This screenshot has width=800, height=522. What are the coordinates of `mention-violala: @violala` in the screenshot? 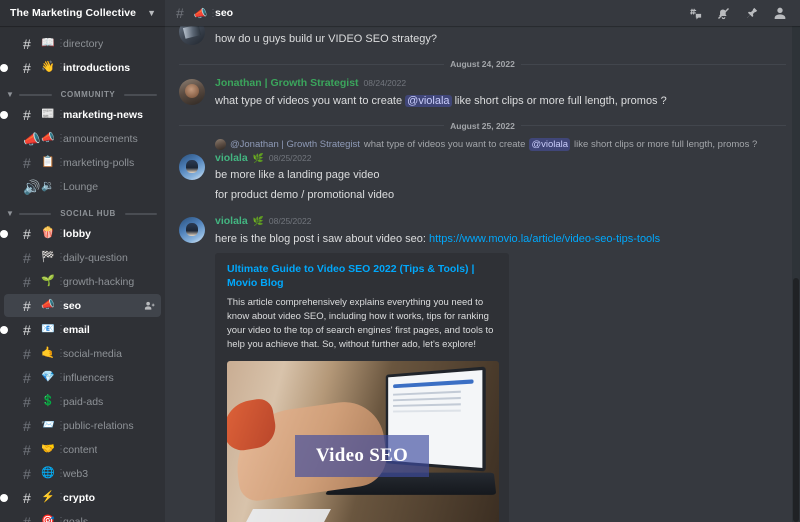 It's located at (428, 100).